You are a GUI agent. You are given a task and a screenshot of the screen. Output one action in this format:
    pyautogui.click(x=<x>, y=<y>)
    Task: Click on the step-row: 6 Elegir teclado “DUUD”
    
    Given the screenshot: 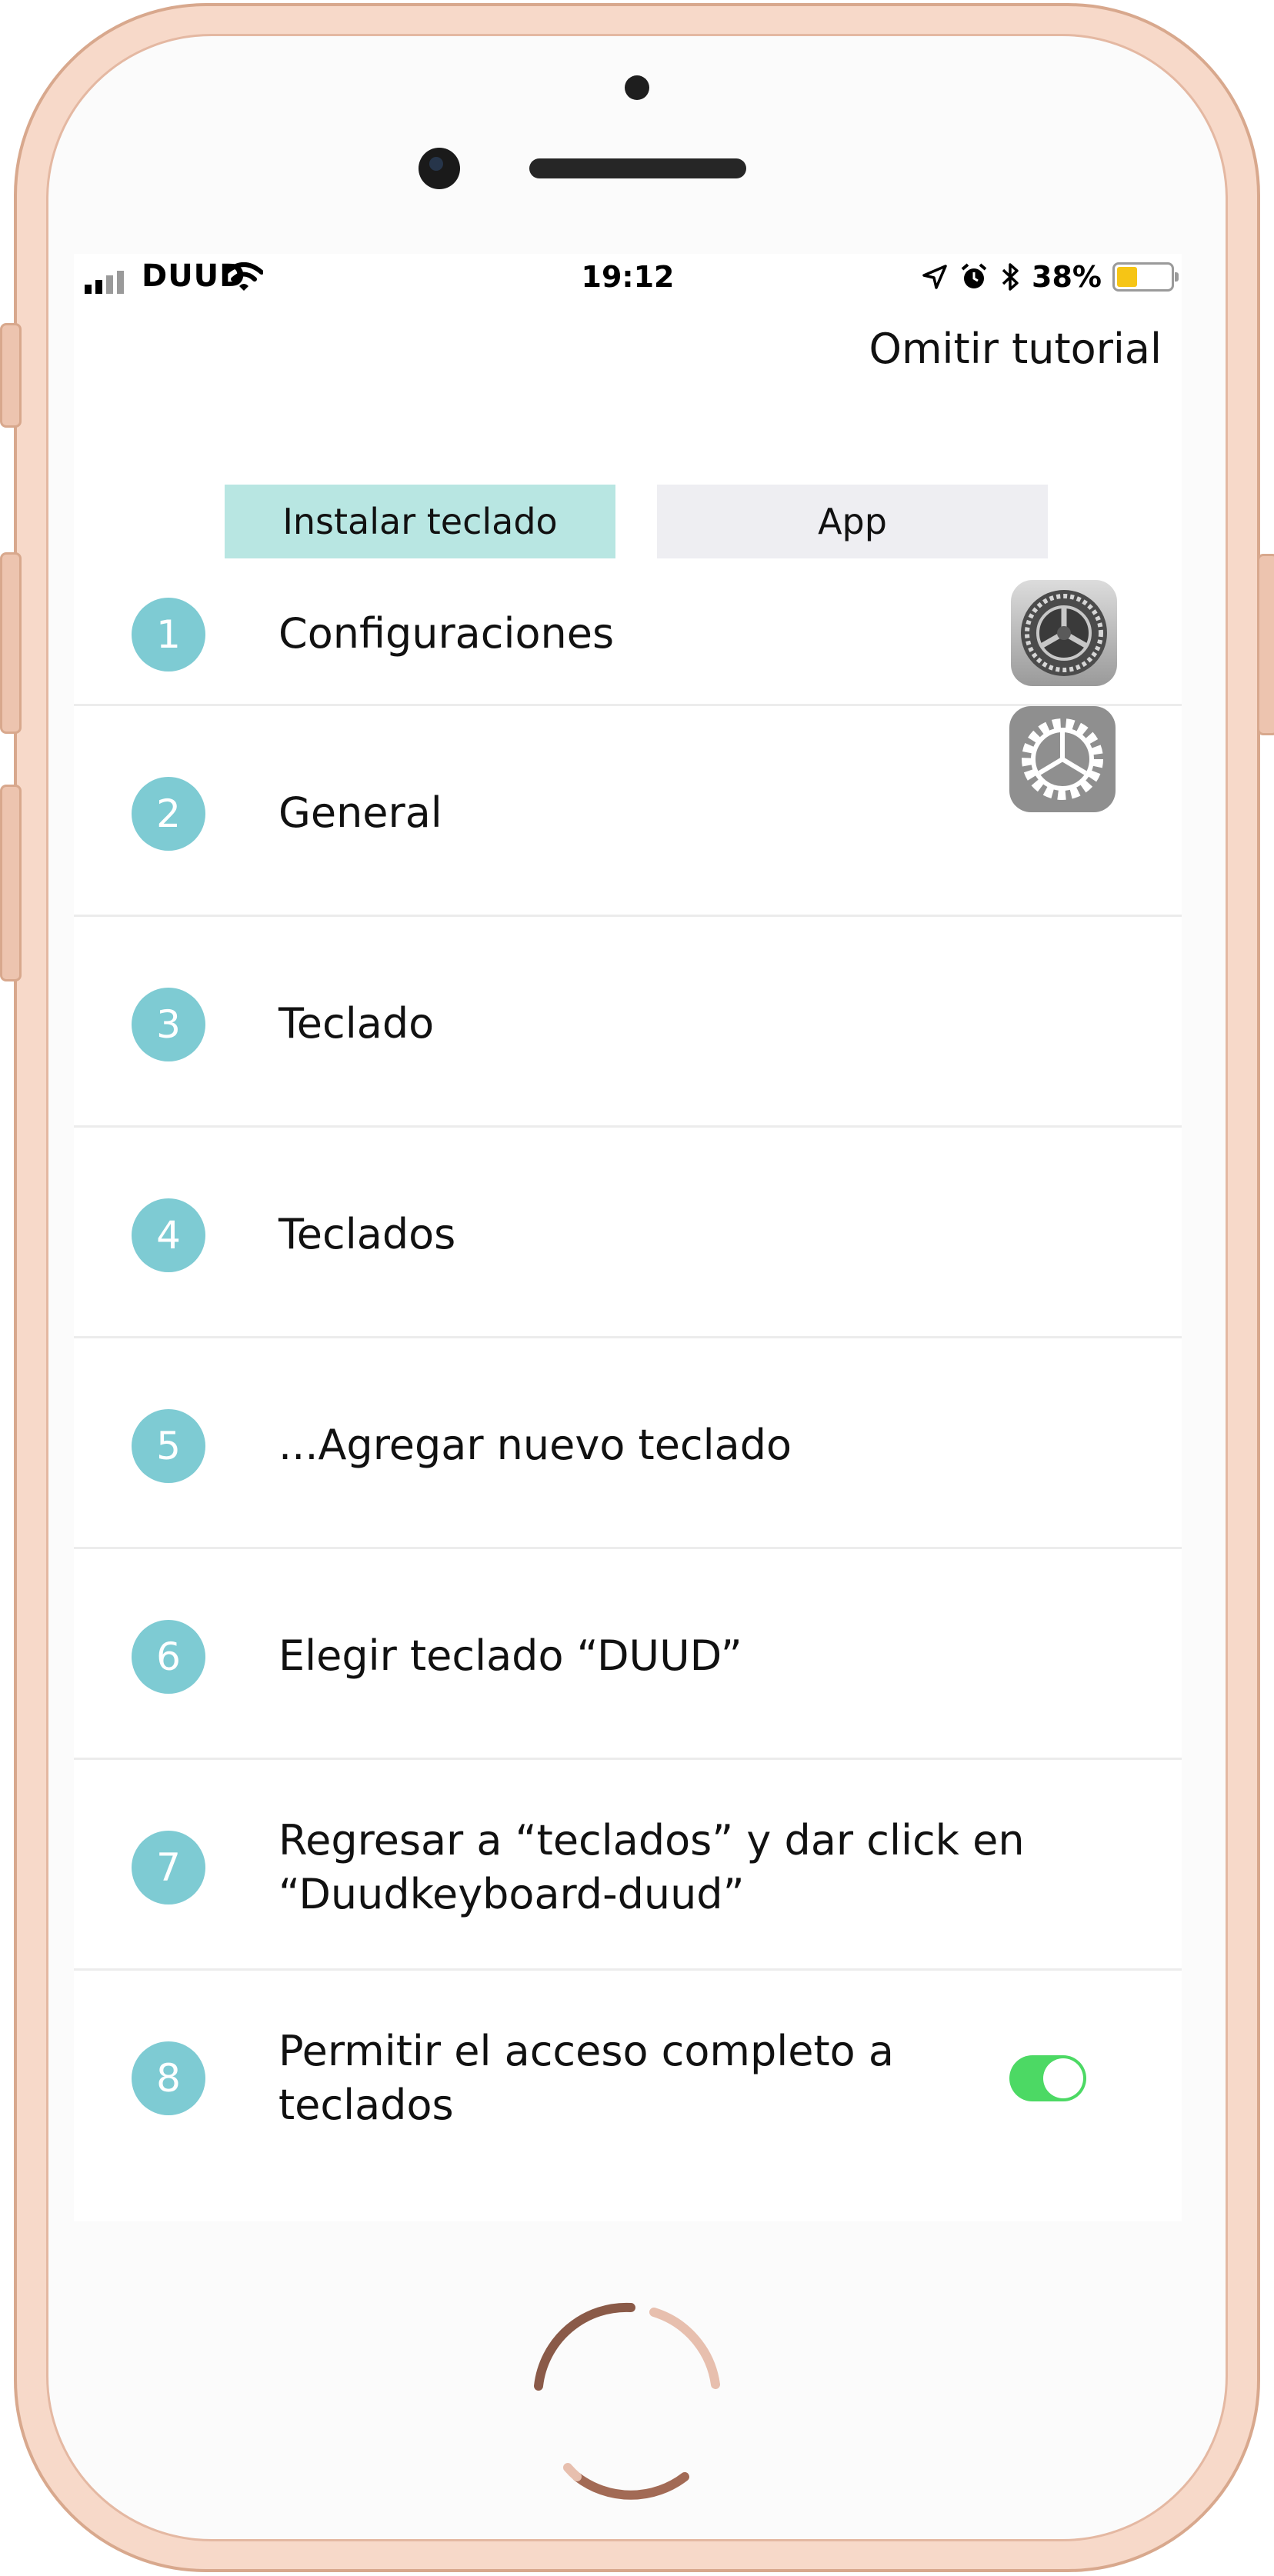 What is the action you would take?
    pyautogui.click(x=628, y=1654)
    